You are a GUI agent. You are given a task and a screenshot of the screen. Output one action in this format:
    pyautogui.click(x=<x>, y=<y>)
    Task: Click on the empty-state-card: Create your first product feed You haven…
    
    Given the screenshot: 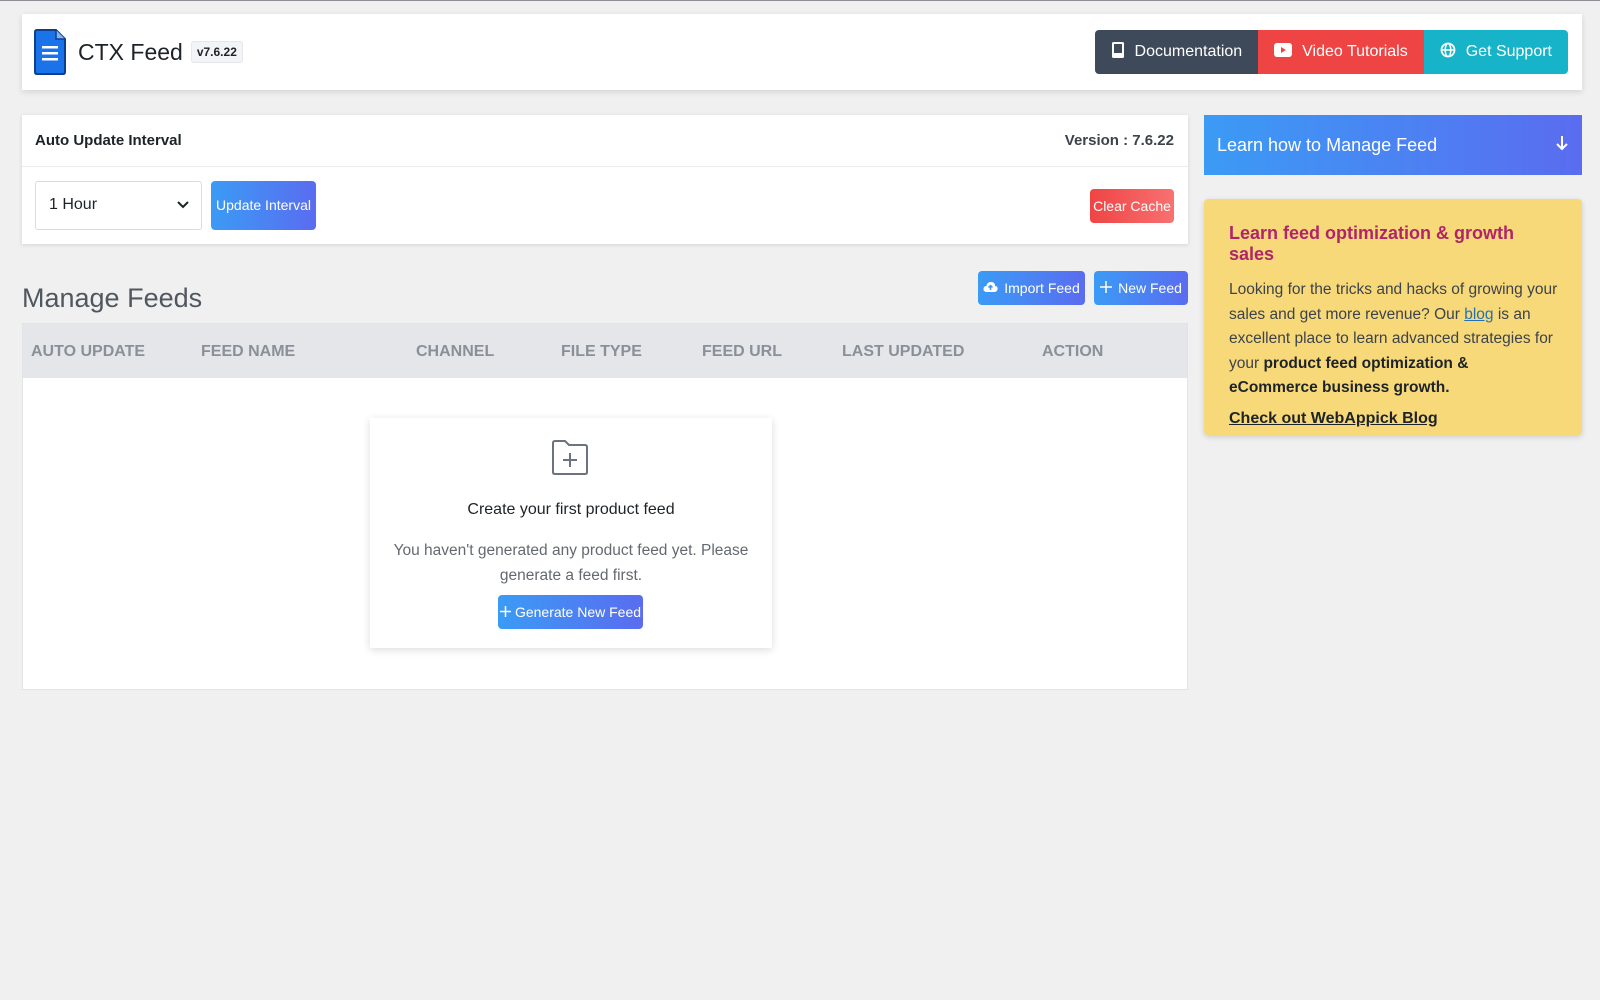 What is the action you would take?
    pyautogui.click(x=571, y=533)
    